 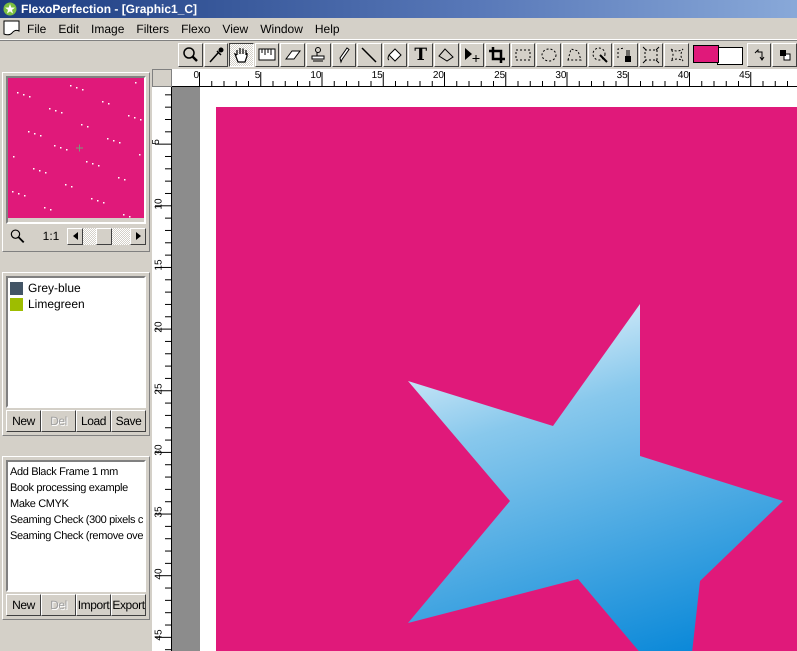 I want to click on bucket-icon, so click(x=395, y=55).